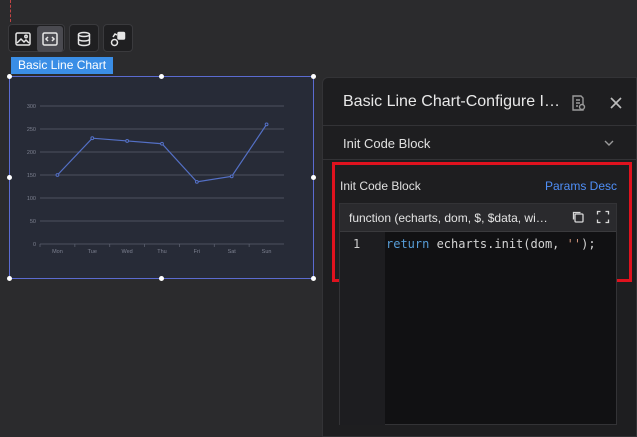  I want to click on y-tick-label: 0, so click(34, 245).